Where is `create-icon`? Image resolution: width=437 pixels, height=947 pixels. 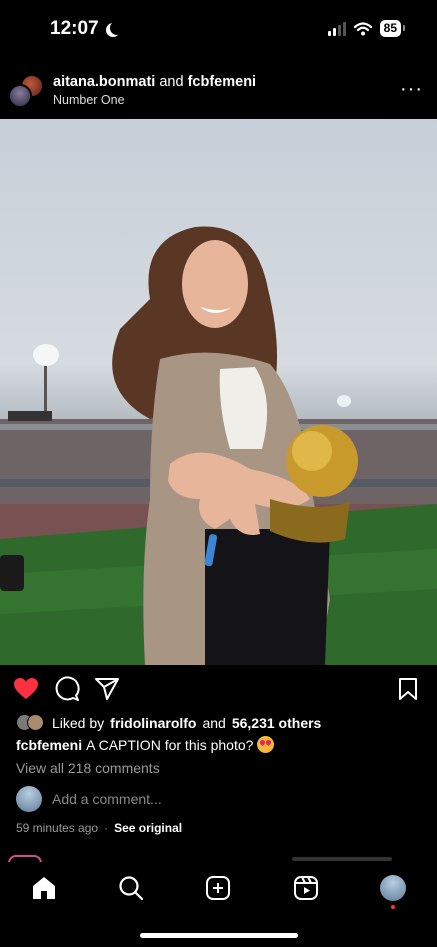 create-icon is located at coordinates (218, 888).